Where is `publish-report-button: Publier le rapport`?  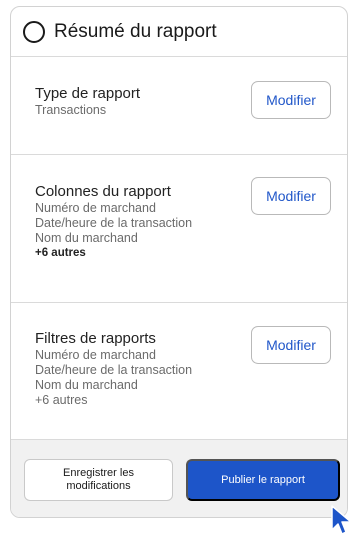
publish-report-button: Publier le rapport is located at coordinates (263, 480).